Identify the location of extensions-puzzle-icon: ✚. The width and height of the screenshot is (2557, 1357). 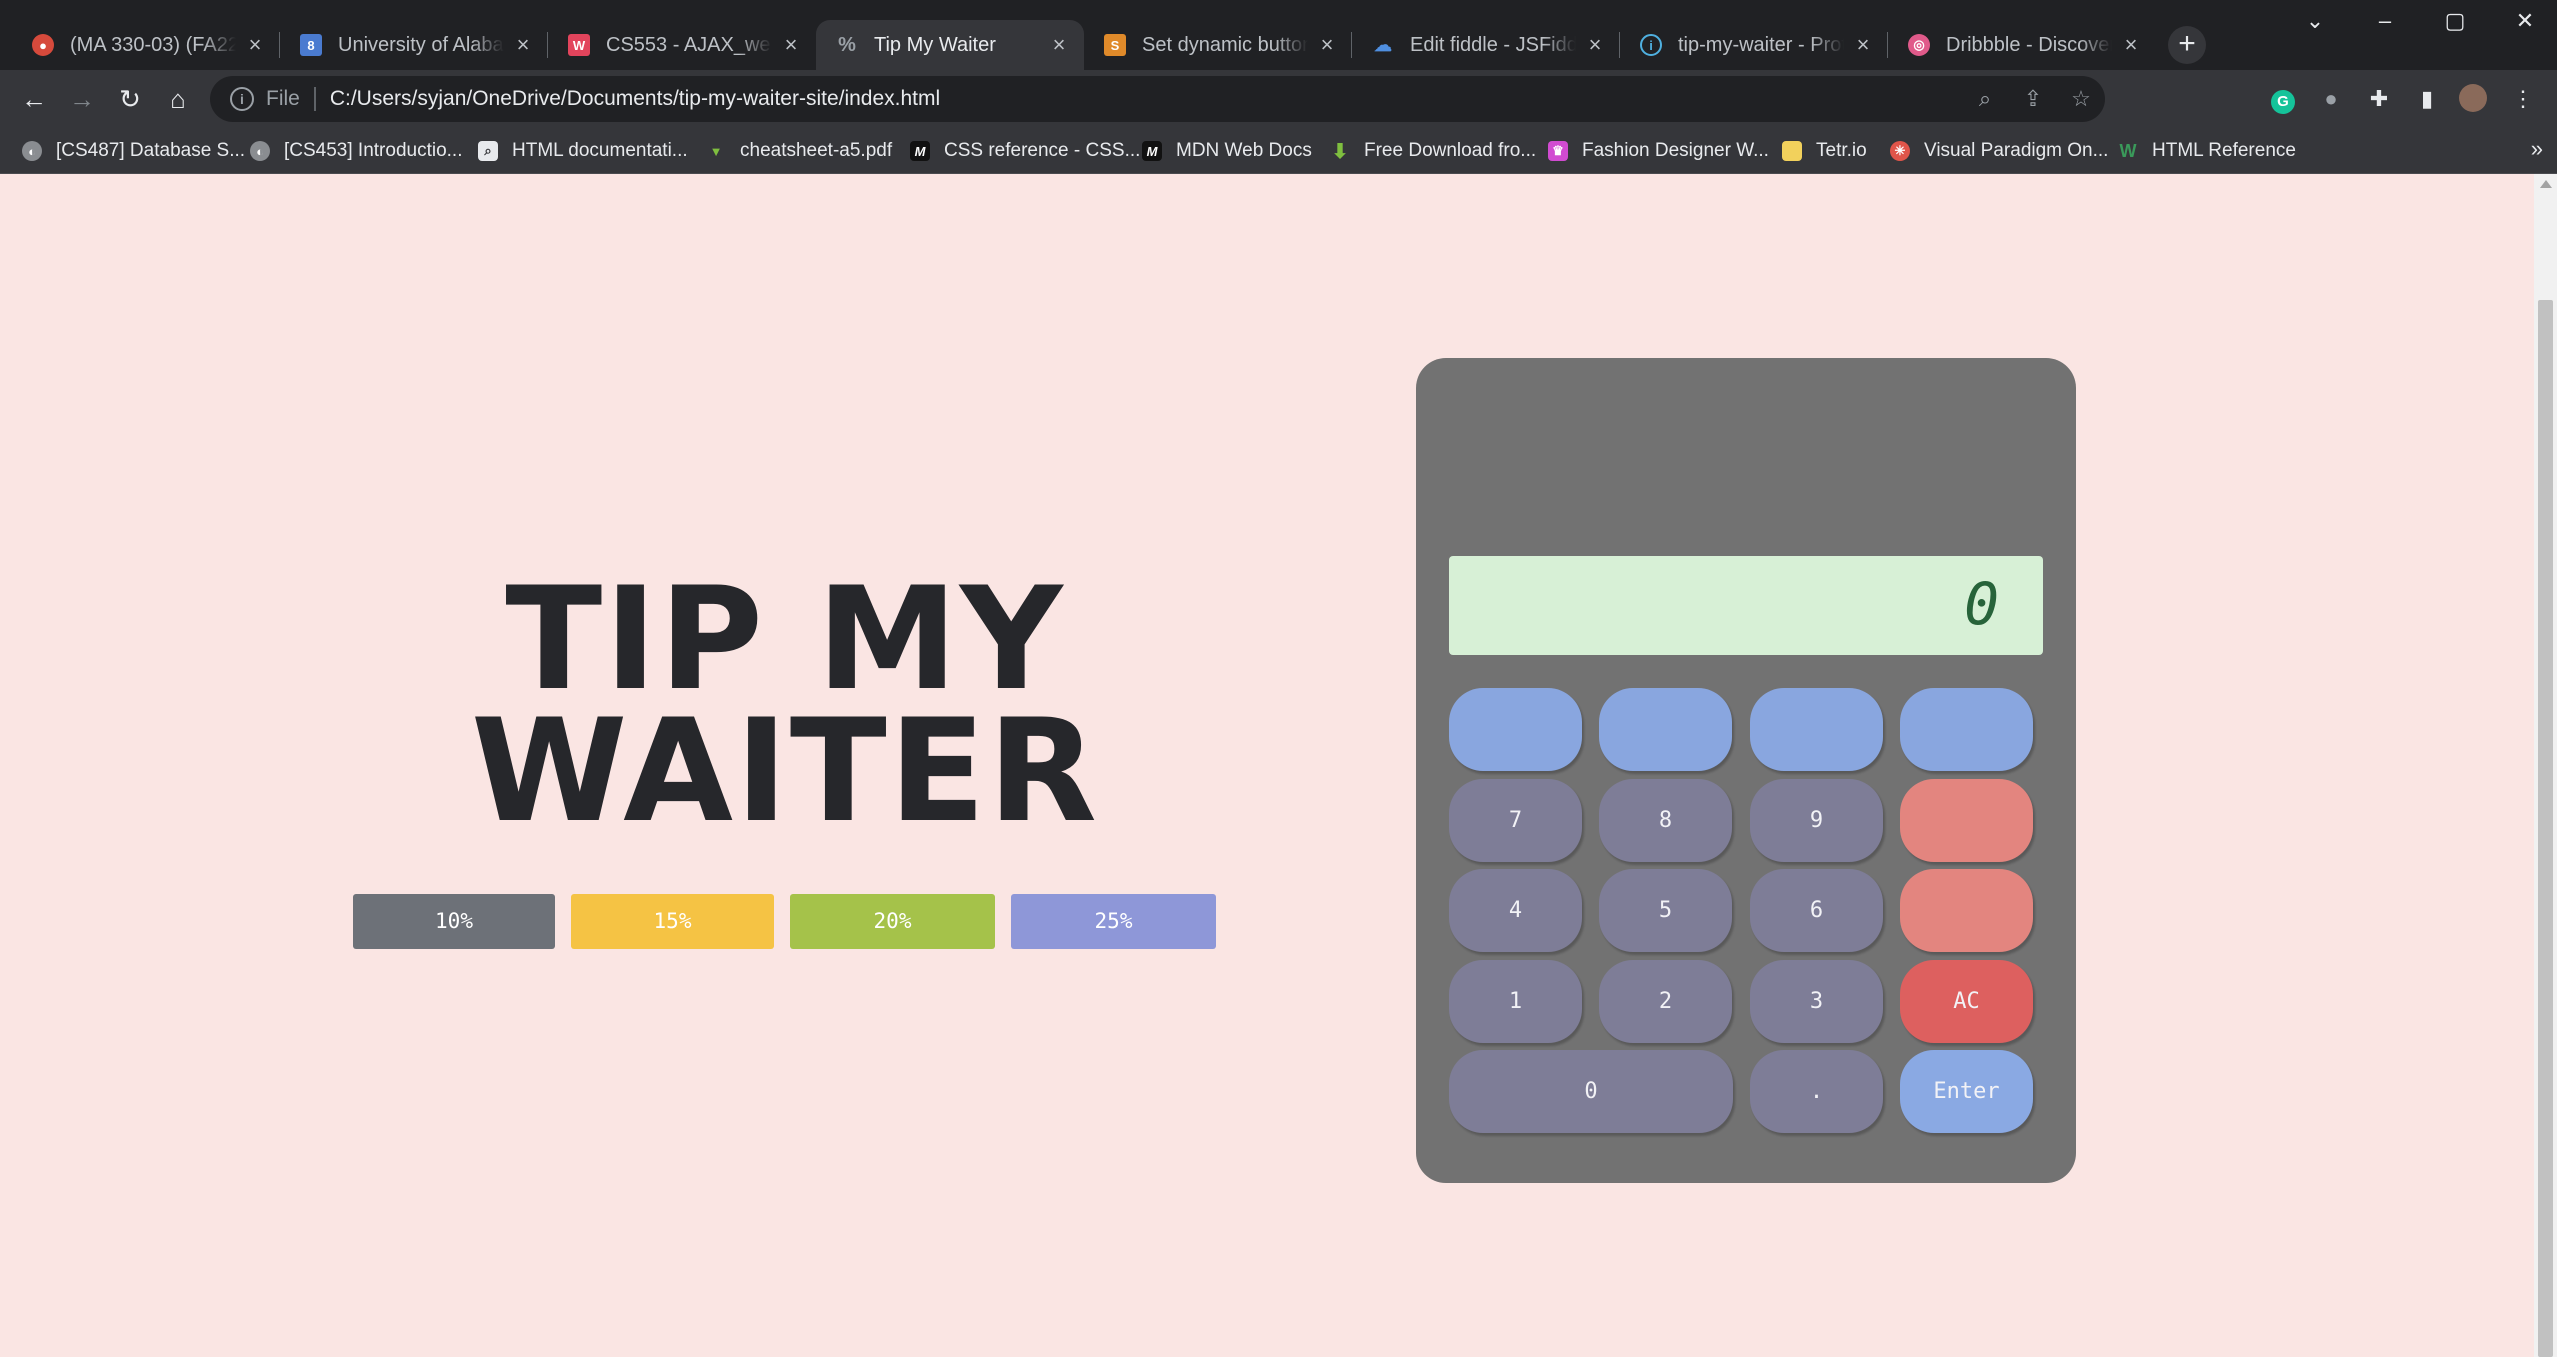
(2379, 99).